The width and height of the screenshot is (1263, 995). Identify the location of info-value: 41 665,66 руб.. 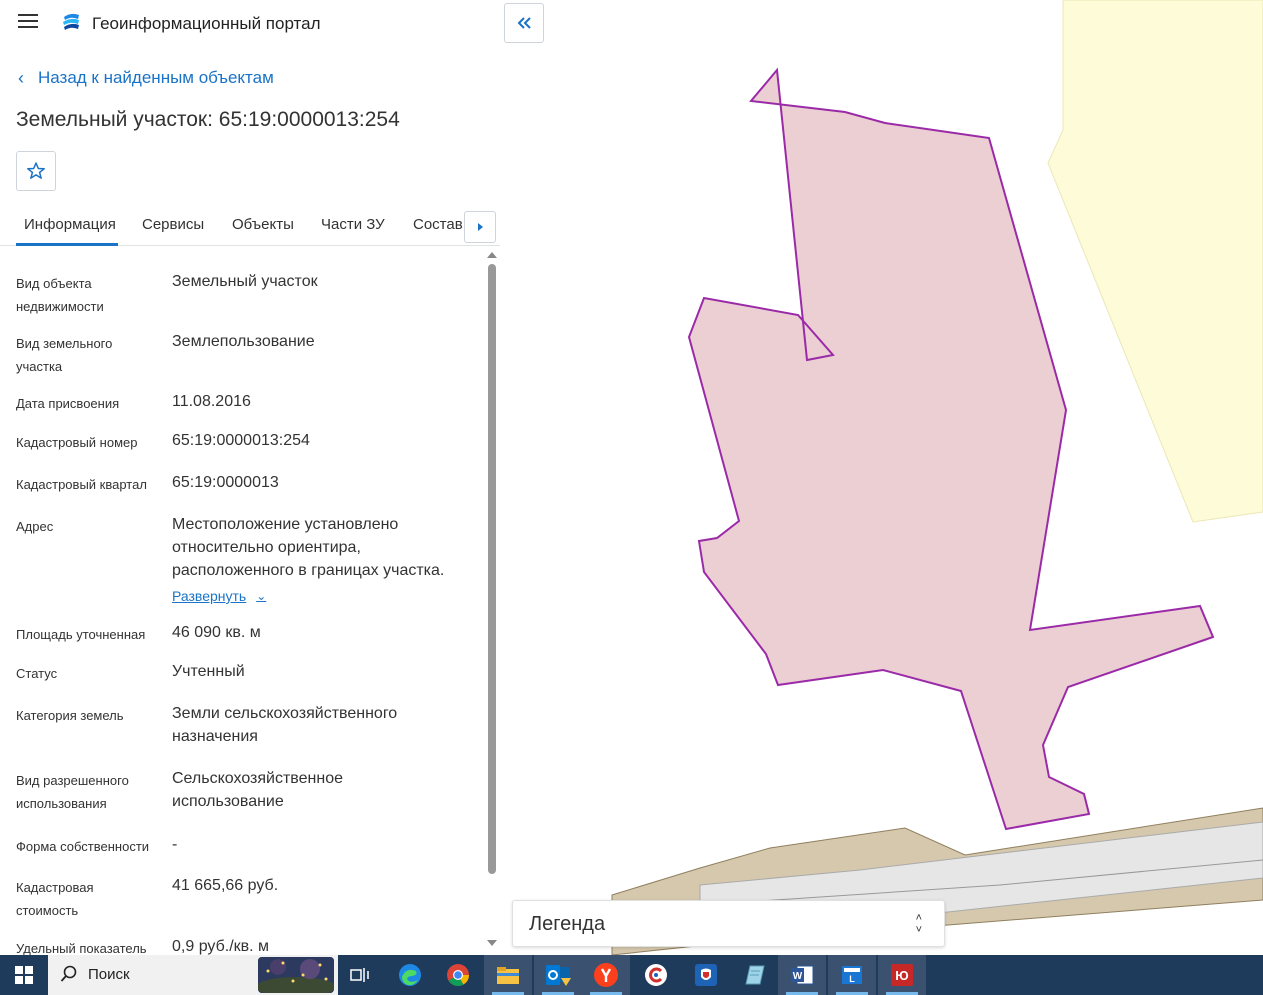
(225, 885).